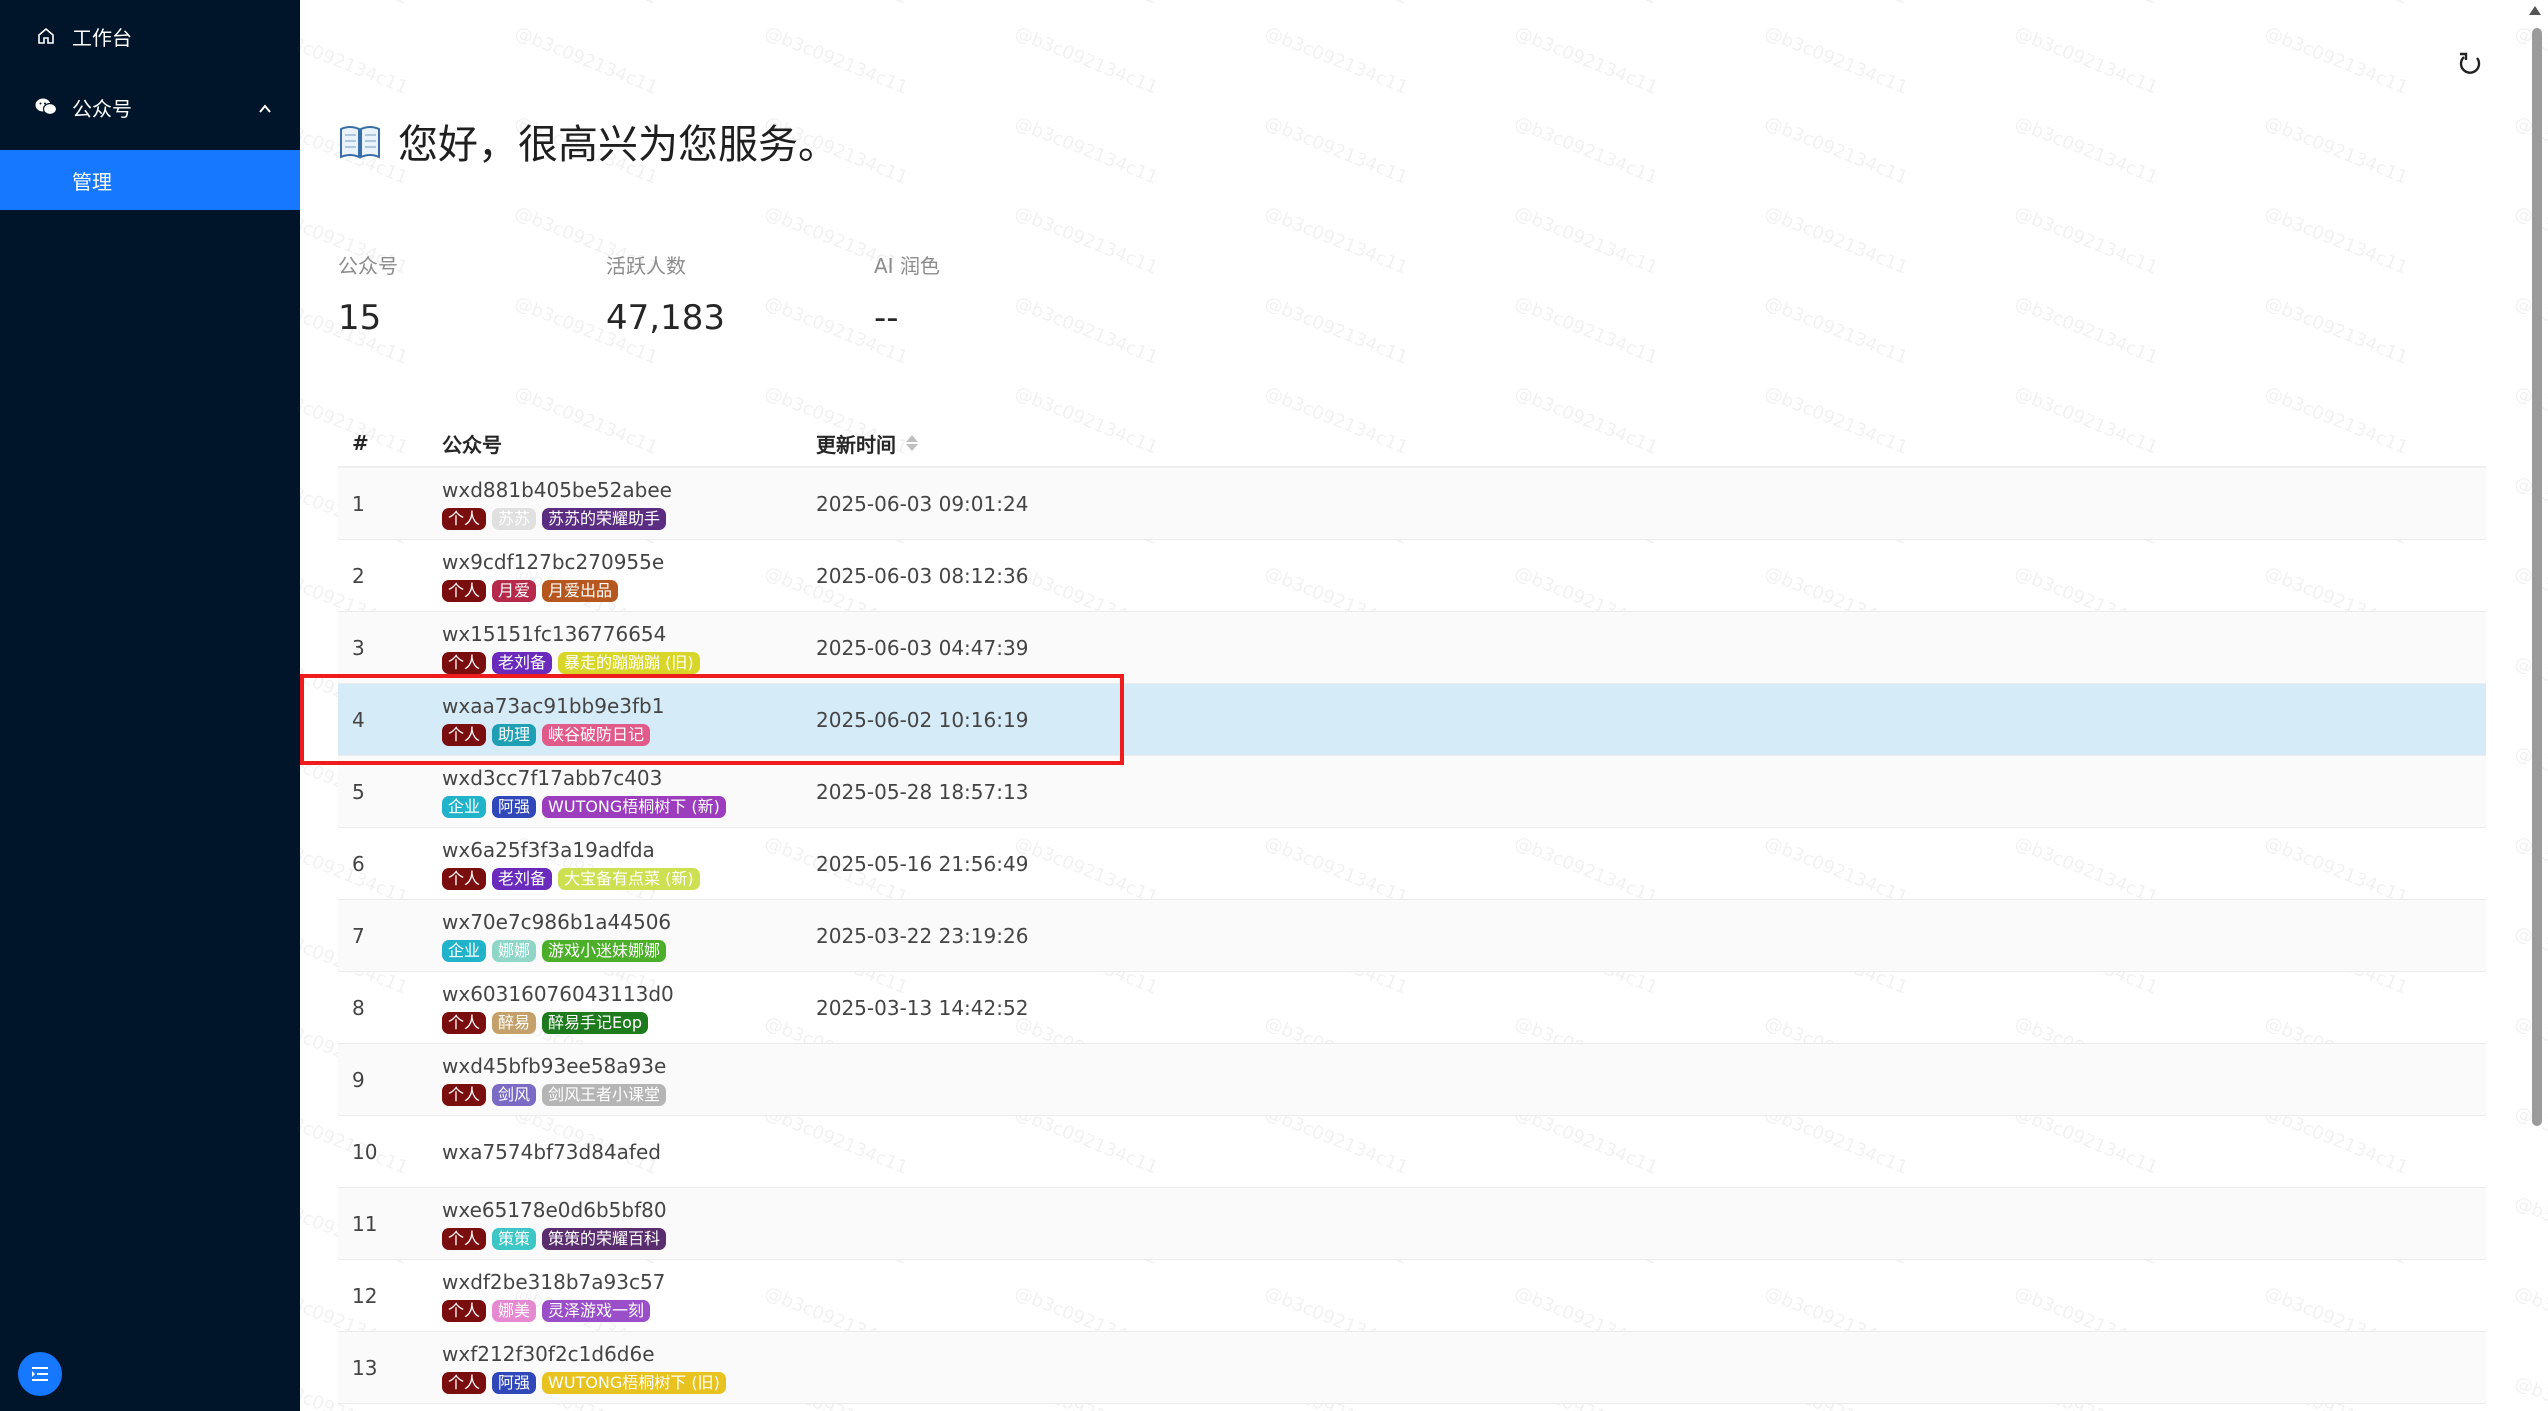 The height and width of the screenshot is (1411, 2548). What do you see at coordinates (629, 648) in the screenshot?
I see `account-cell: wx15151fc136776654 个人 老刘备 暴走的蹦蹦蹦 (旧)` at bounding box center [629, 648].